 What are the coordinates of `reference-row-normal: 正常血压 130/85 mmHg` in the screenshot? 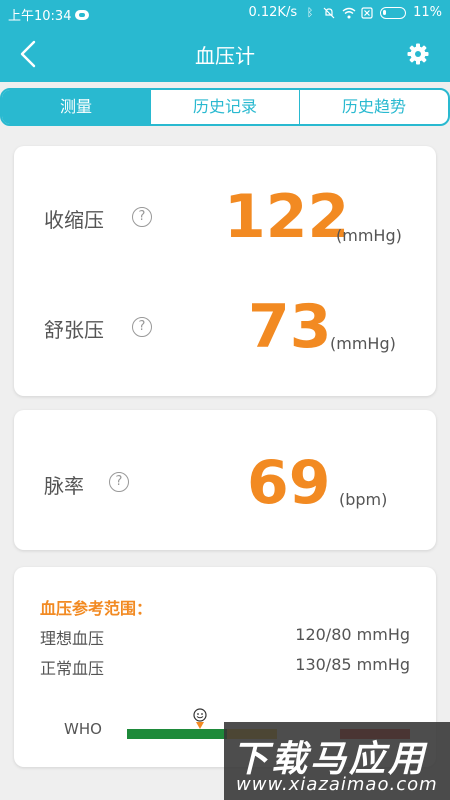 It's located at (225, 667).